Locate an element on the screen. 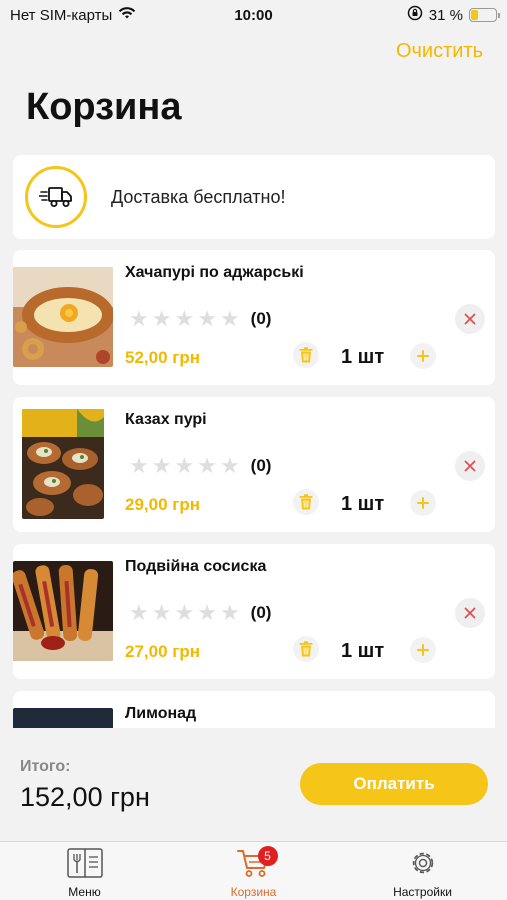 The image size is (507, 900). product-image-lemonade is located at coordinates (63, 718).